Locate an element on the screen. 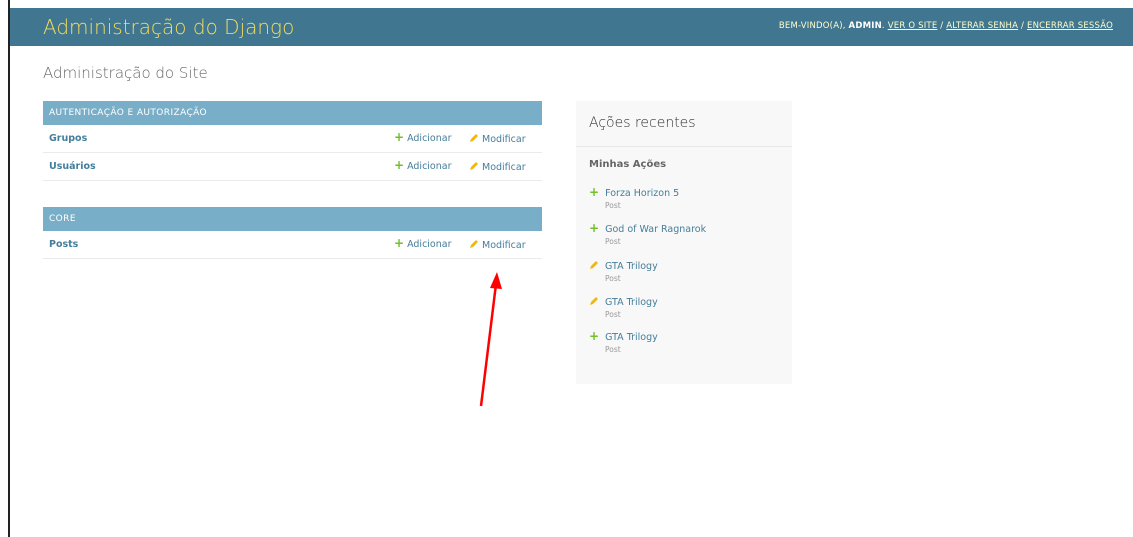  divider is located at coordinates (684, 146).